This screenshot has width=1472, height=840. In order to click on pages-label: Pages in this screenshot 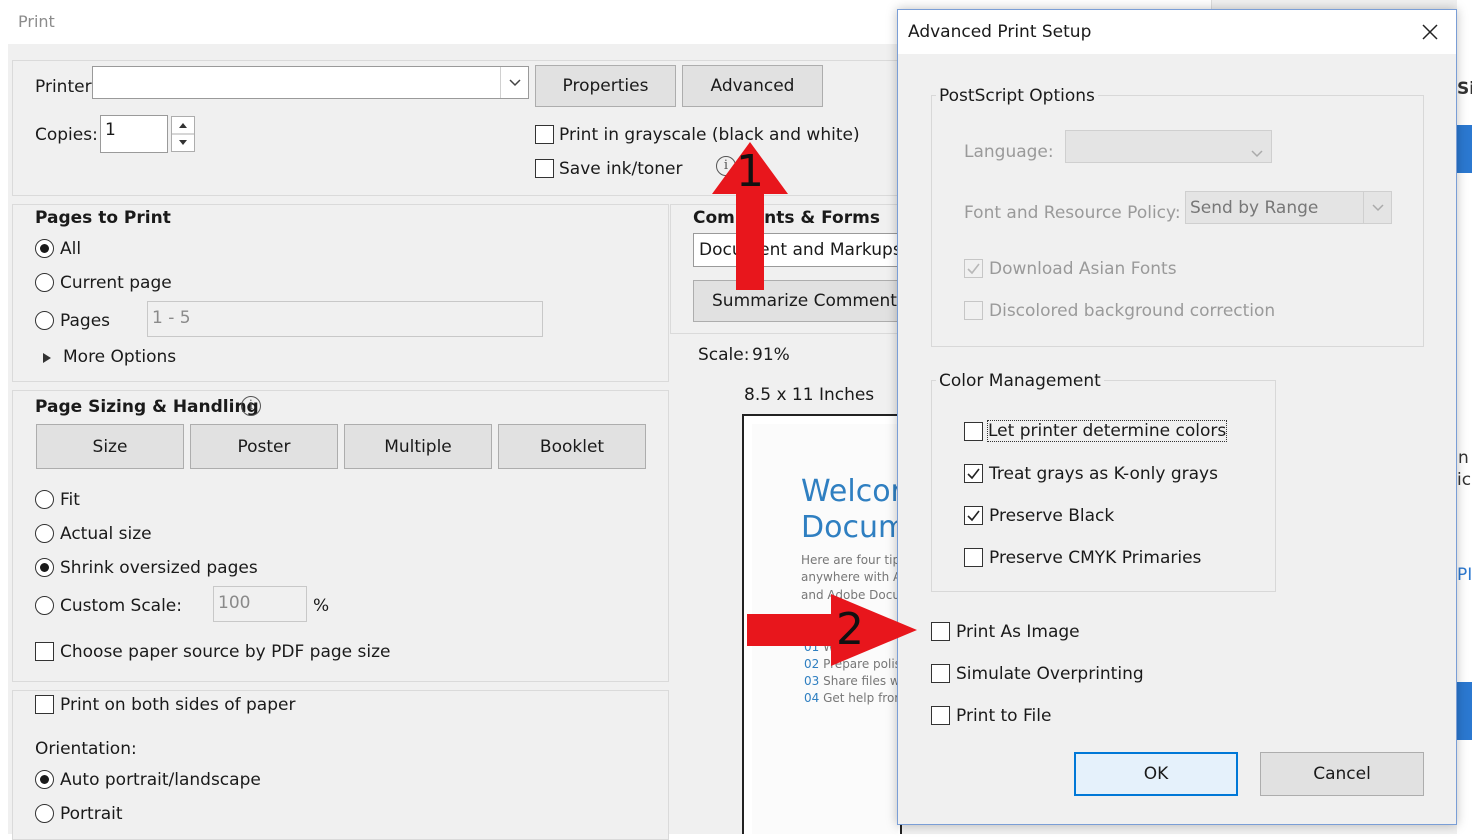, I will do `click(85, 321)`.